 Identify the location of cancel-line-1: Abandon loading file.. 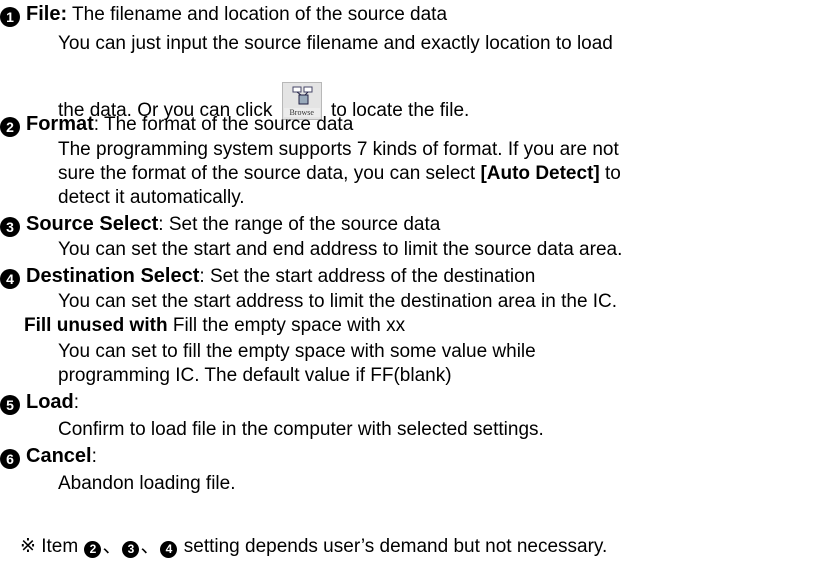
(147, 483).